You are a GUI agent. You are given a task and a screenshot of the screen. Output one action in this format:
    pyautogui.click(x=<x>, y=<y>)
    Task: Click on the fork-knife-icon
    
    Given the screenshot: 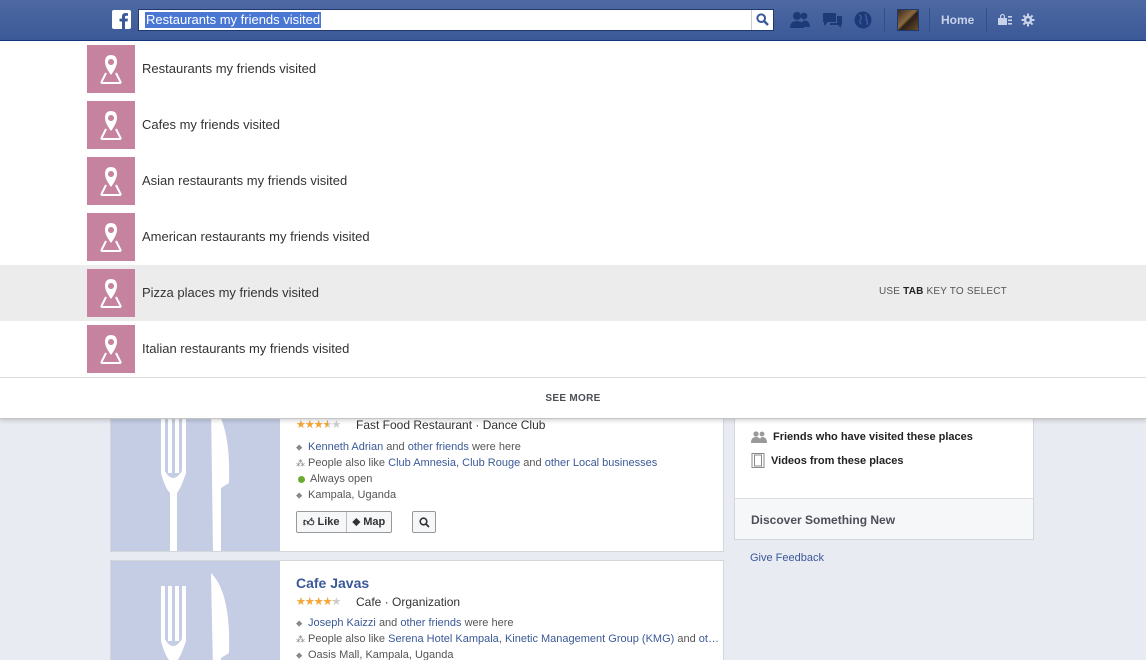 What is the action you would take?
    pyautogui.click(x=195, y=616)
    